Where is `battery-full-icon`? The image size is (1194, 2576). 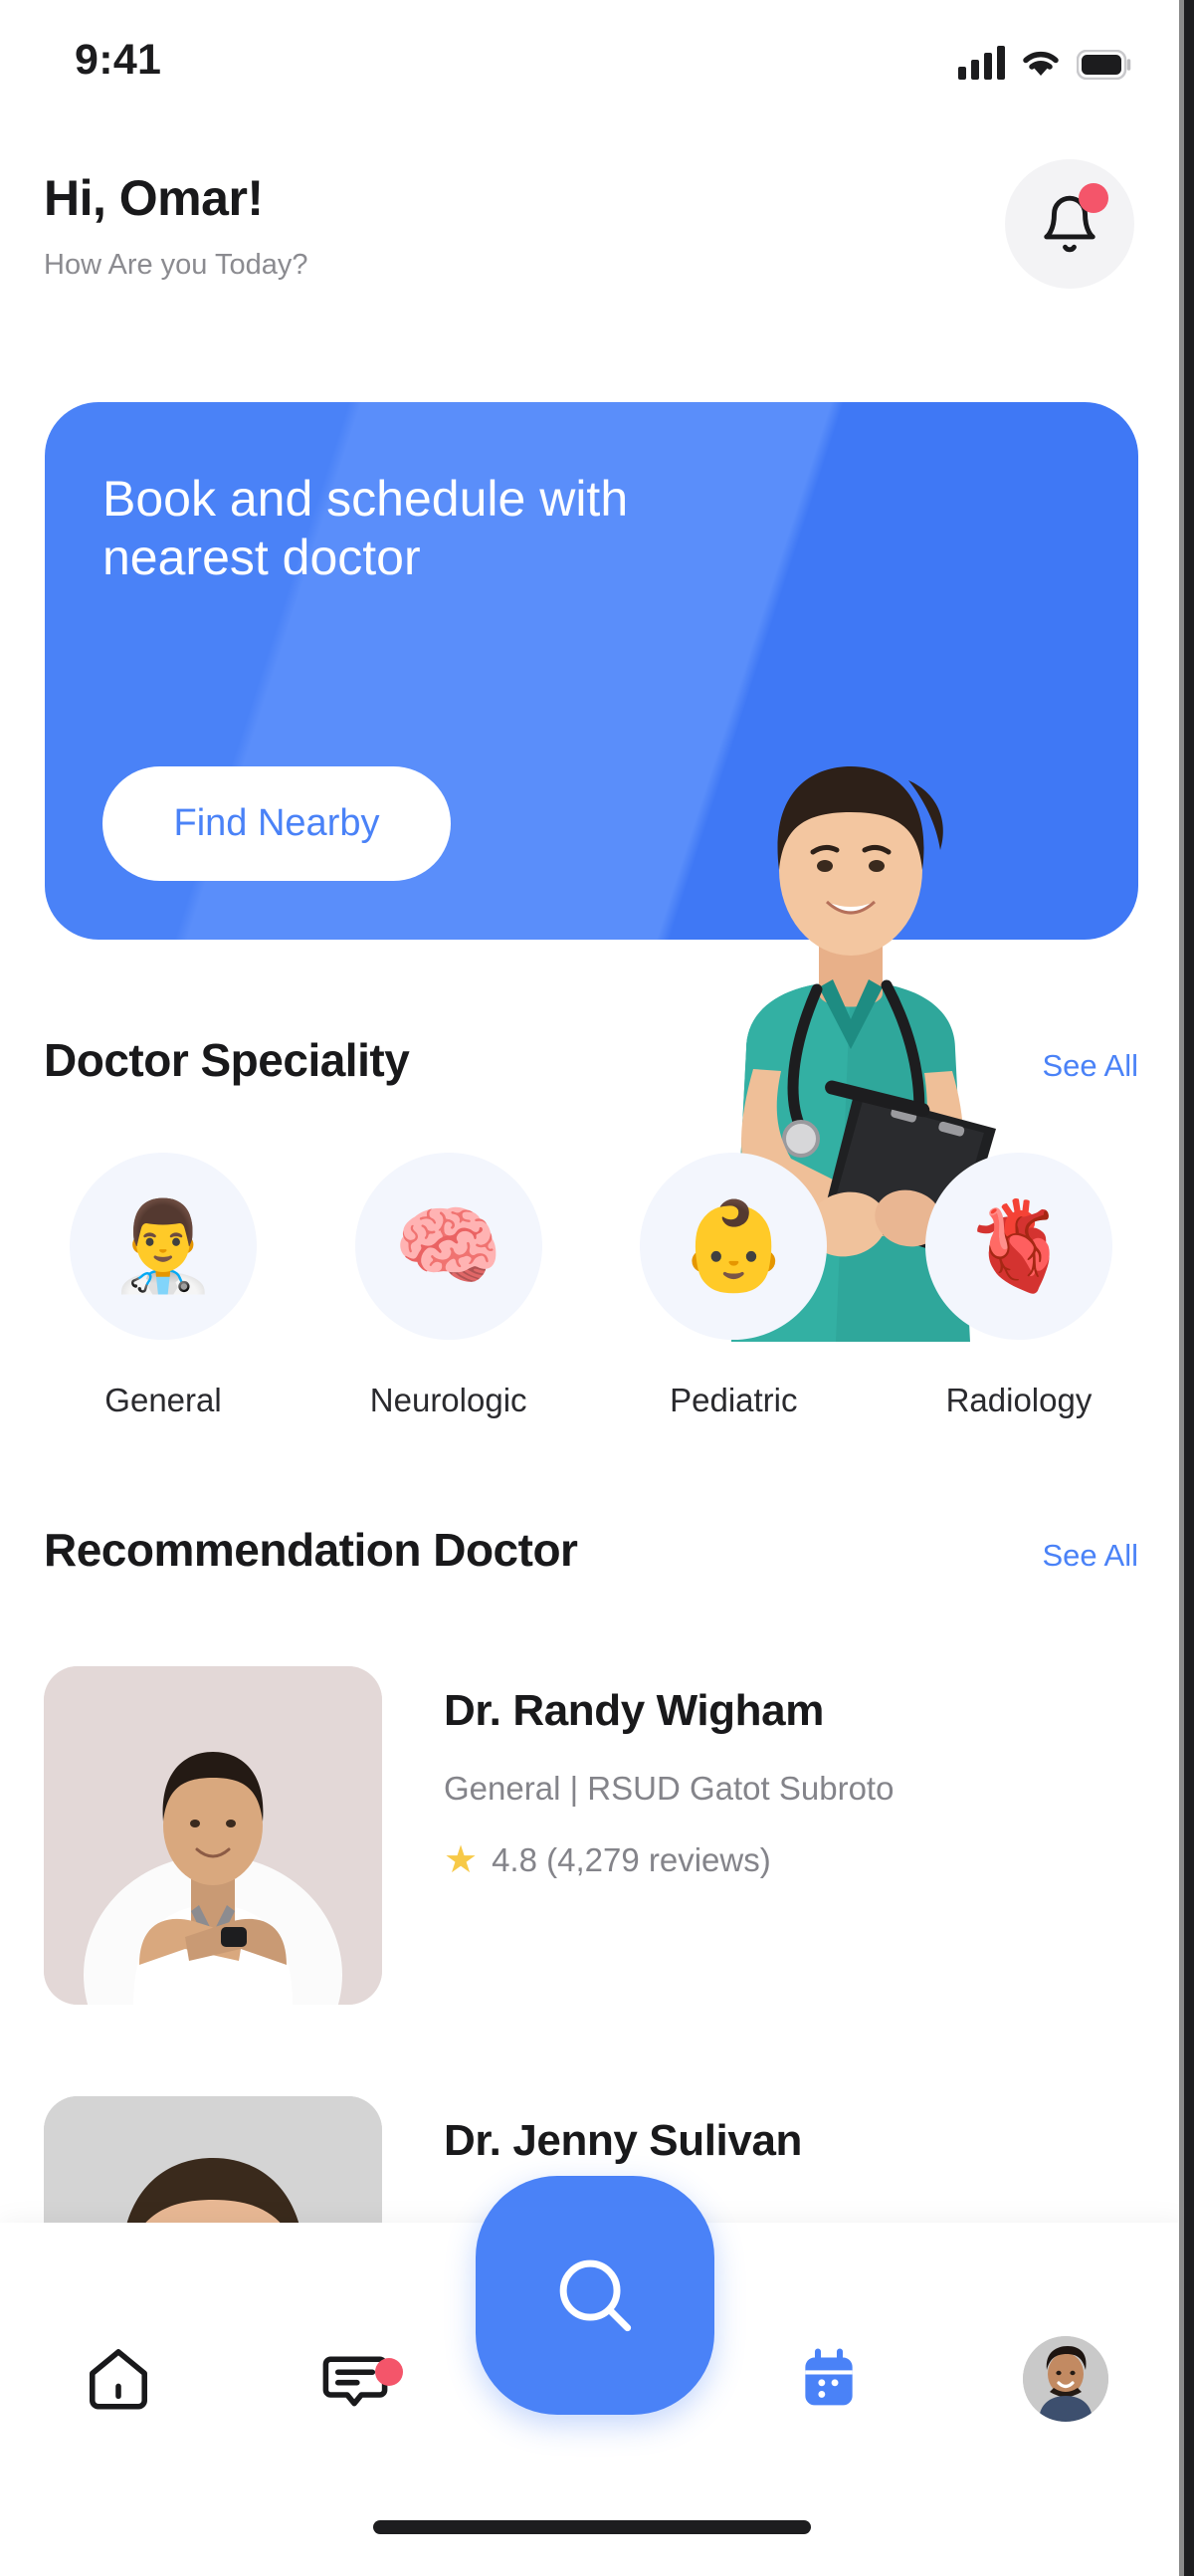 battery-full-icon is located at coordinates (1104, 65).